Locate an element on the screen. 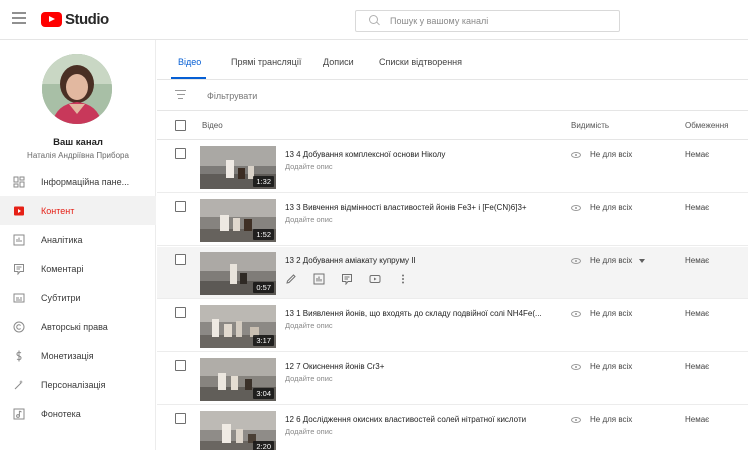  filter-icon is located at coordinates (180, 95).